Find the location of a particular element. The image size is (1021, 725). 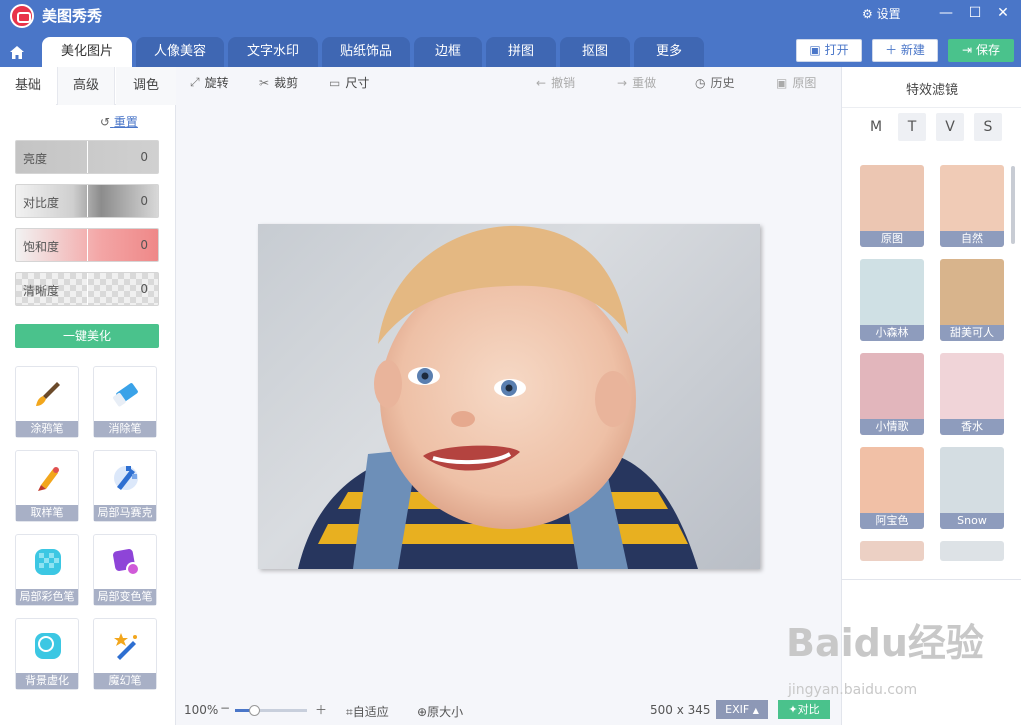

fit-button: ⌗自适应 is located at coordinates (367, 711).